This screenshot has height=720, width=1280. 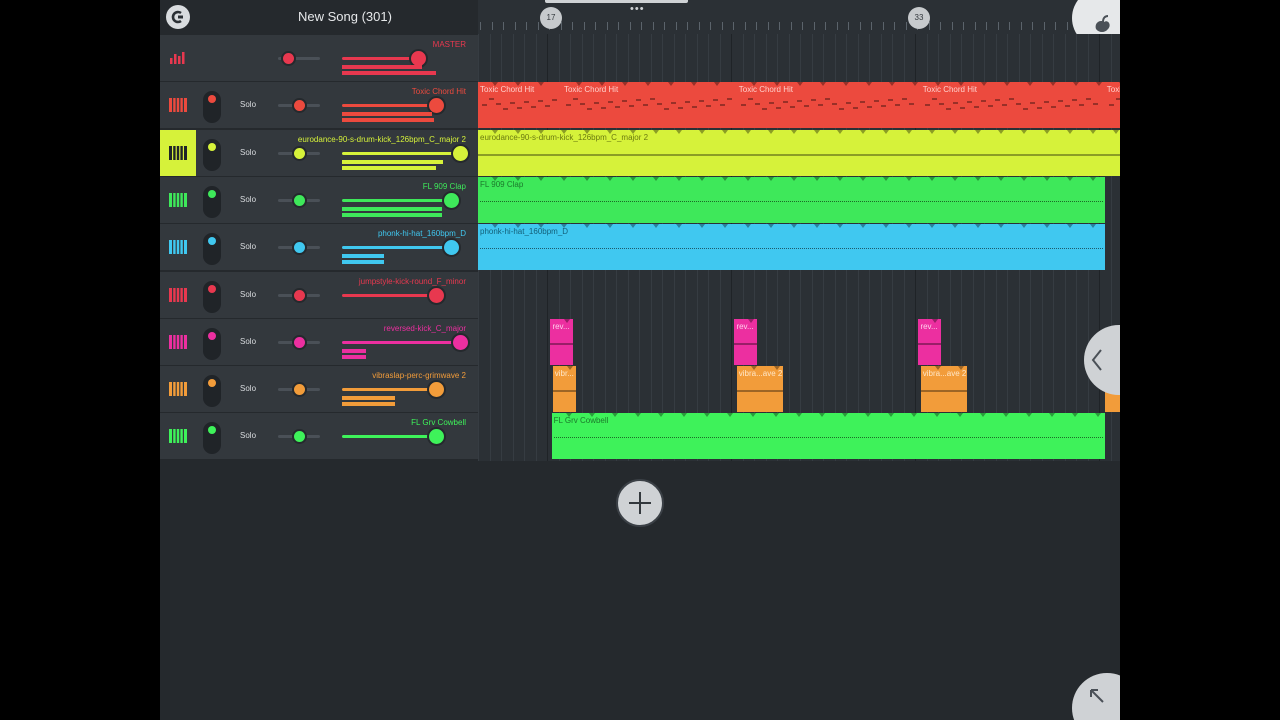 I want to click on playlist-clip: FL Grv Cowbell, so click(x=828, y=436).